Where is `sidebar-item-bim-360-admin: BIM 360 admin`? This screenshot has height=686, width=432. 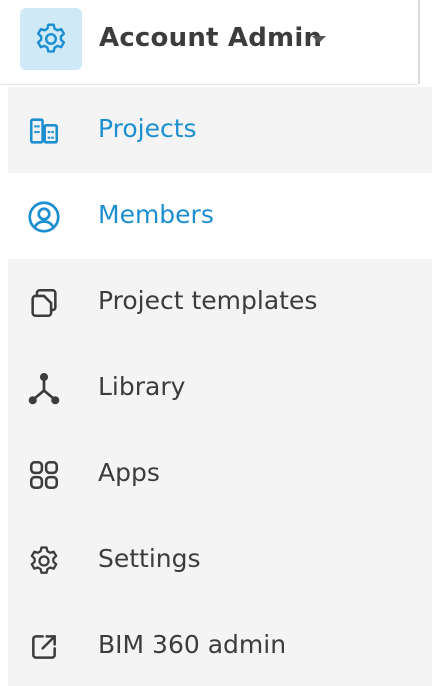 sidebar-item-bim-360-admin: BIM 360 admin is located at coordinates (220, 644).